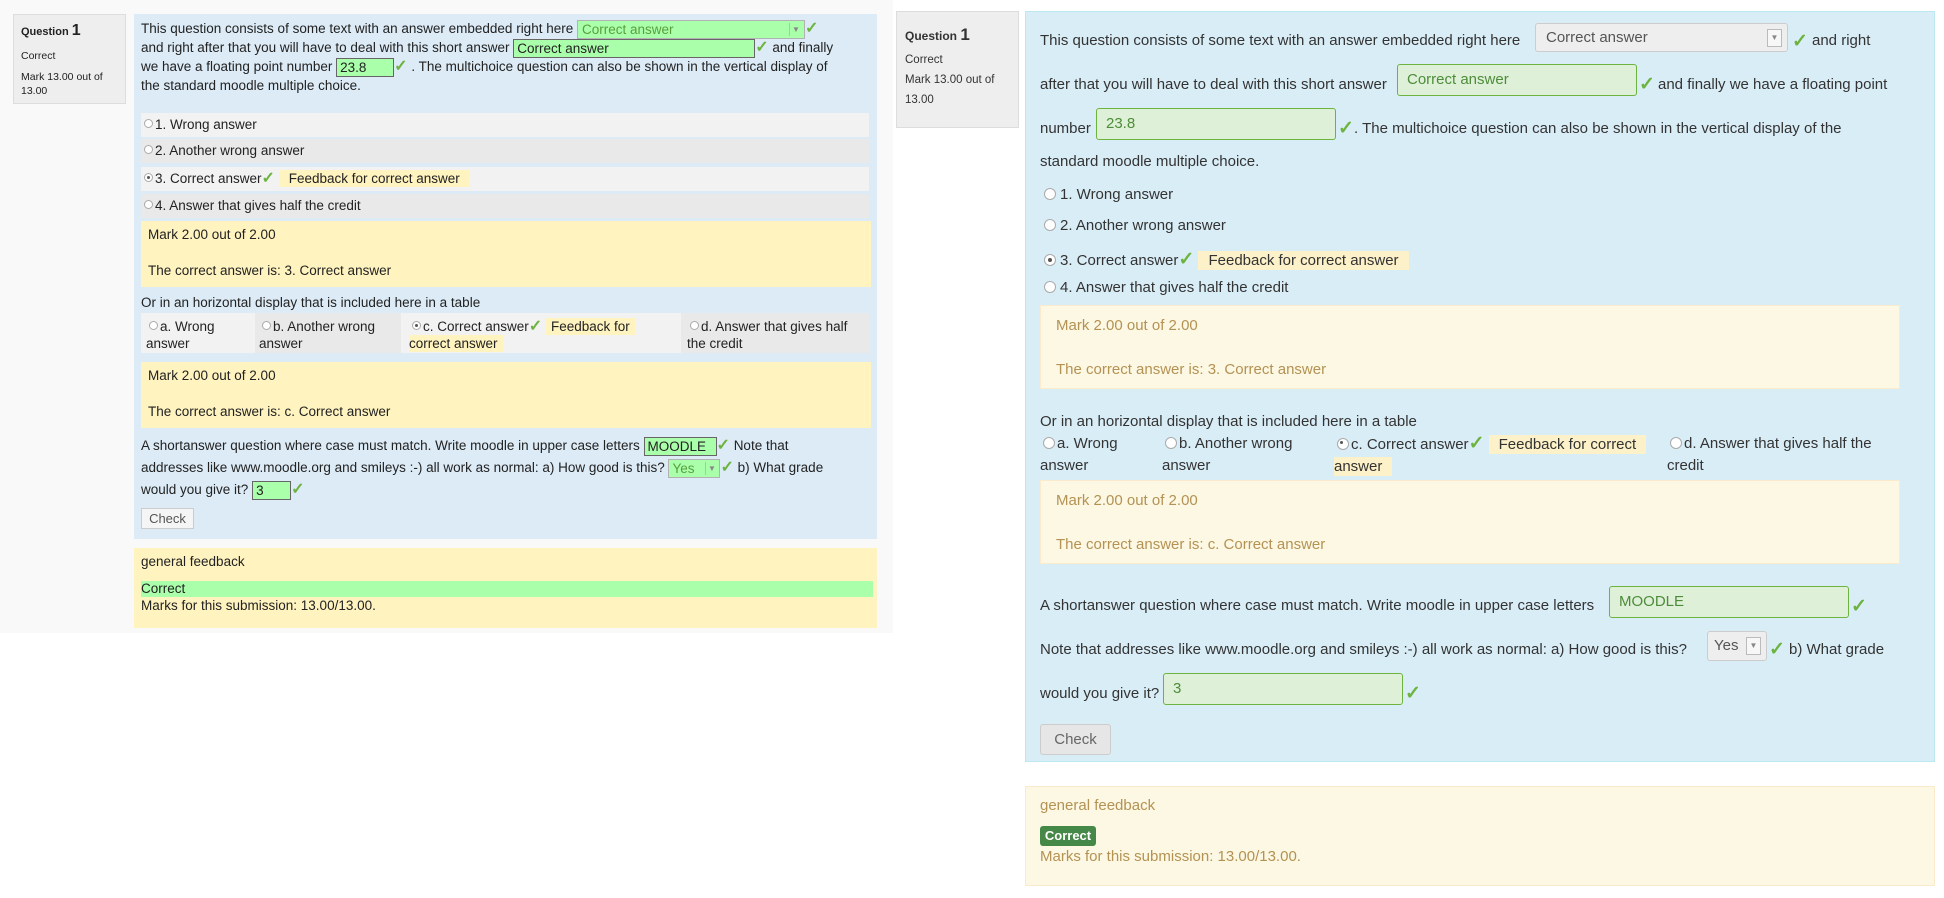  What do you see at coordinates (507, 589) in the screenshot?
I see `feedback-state: Correct` at bounding box center [507, 589].